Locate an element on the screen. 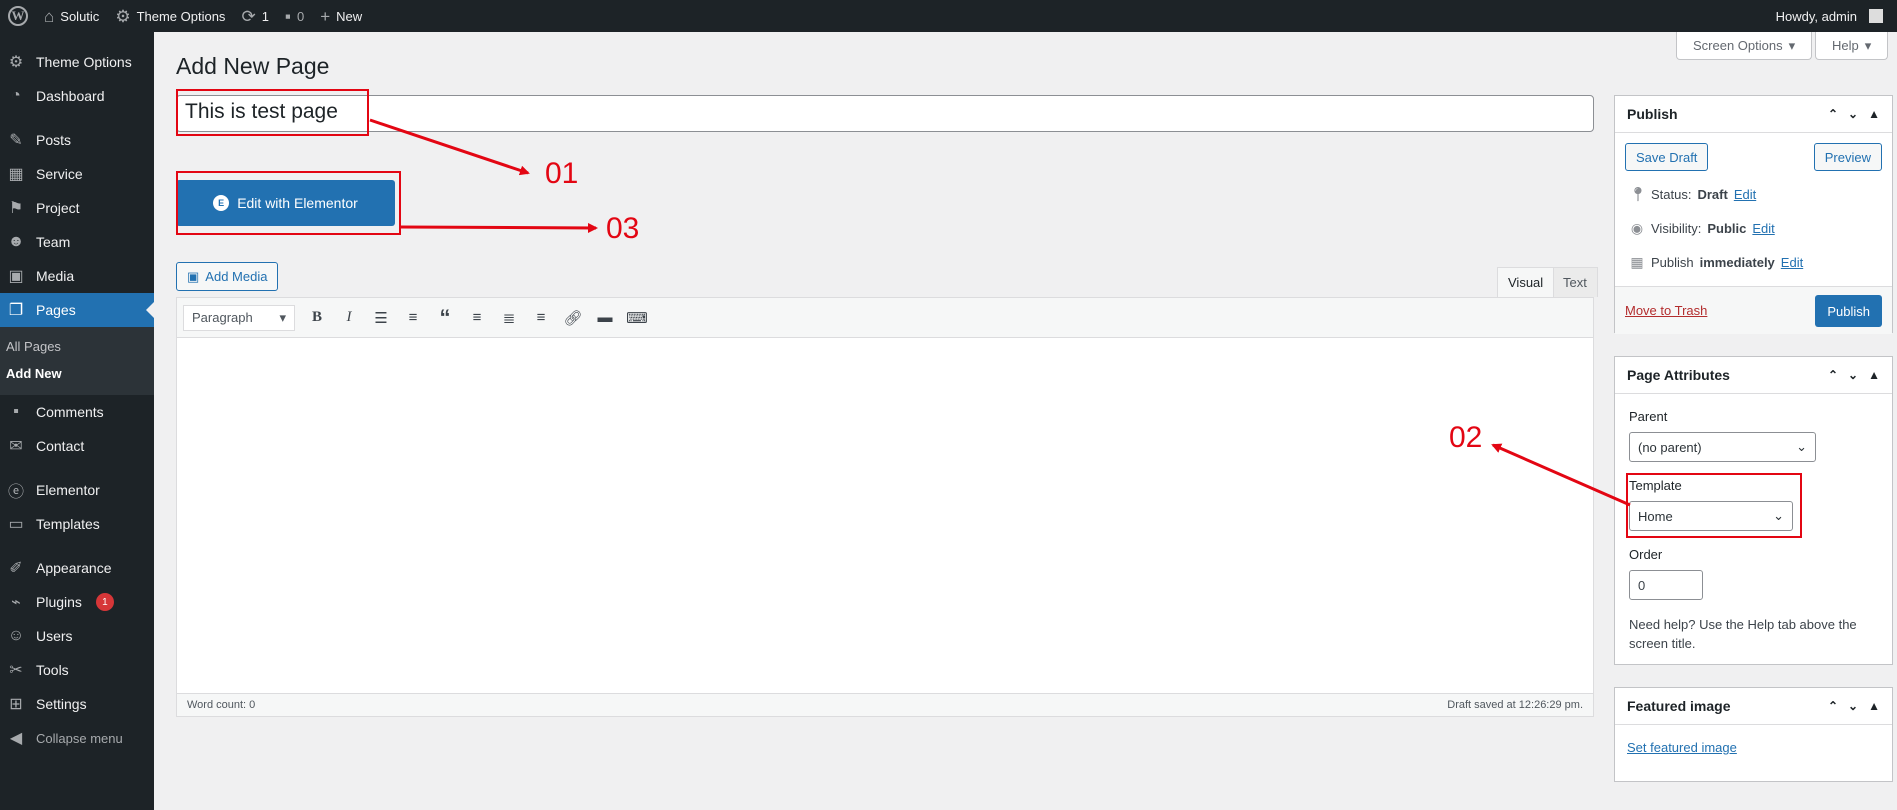  align-right-button: ≡ is located at coordinates (541, 318).